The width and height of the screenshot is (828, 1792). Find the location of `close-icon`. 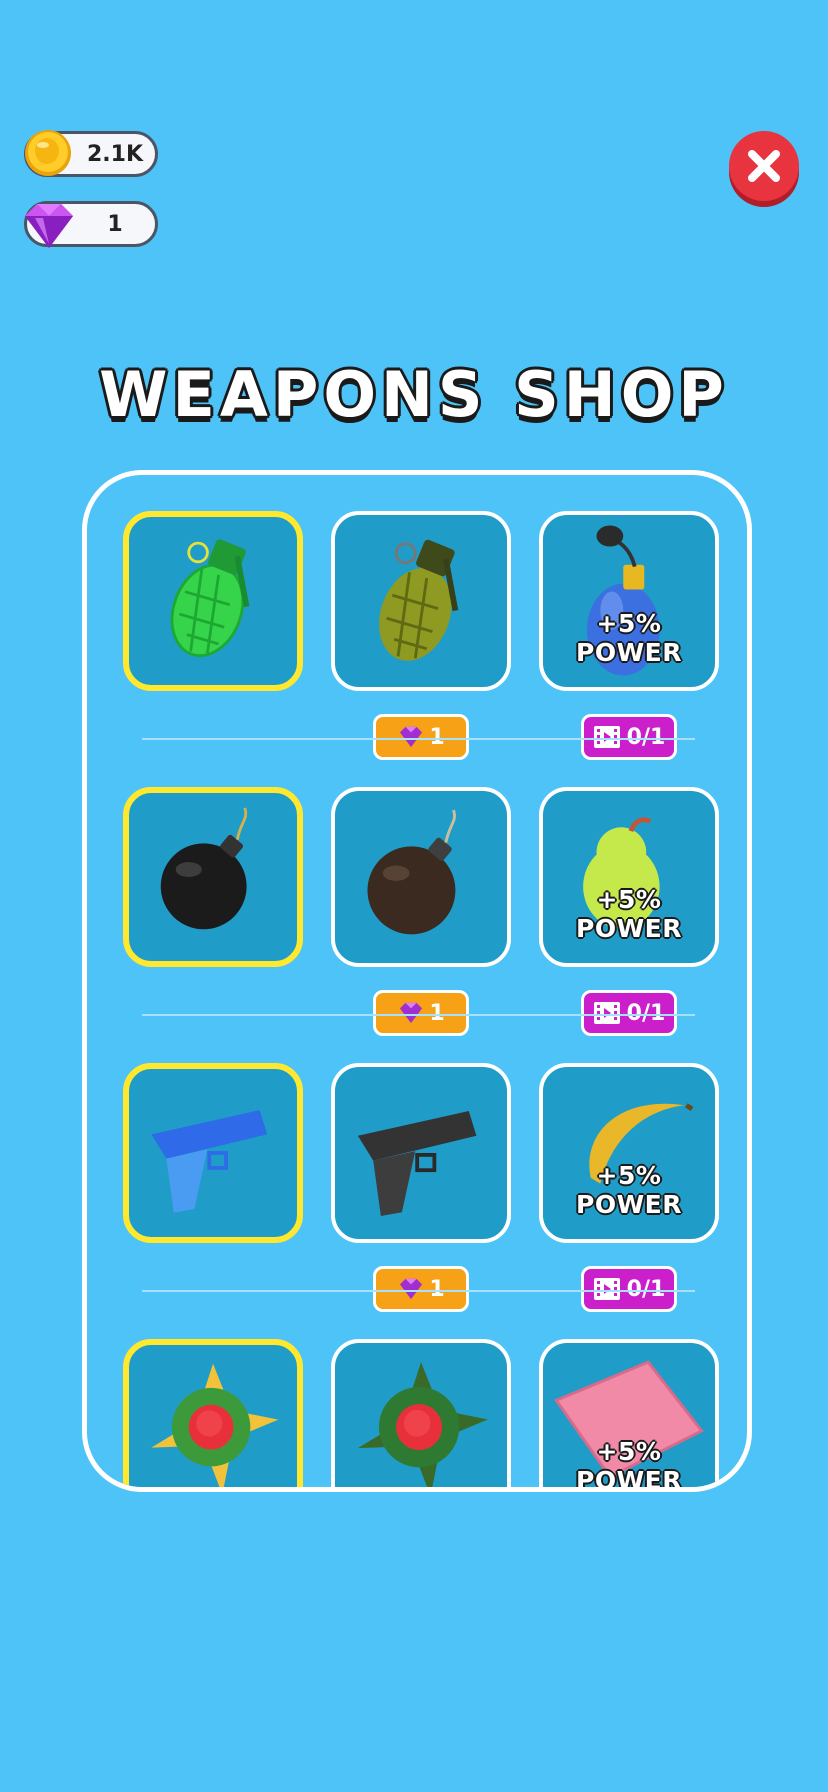

close-icon is located at coordinates (764, 166).